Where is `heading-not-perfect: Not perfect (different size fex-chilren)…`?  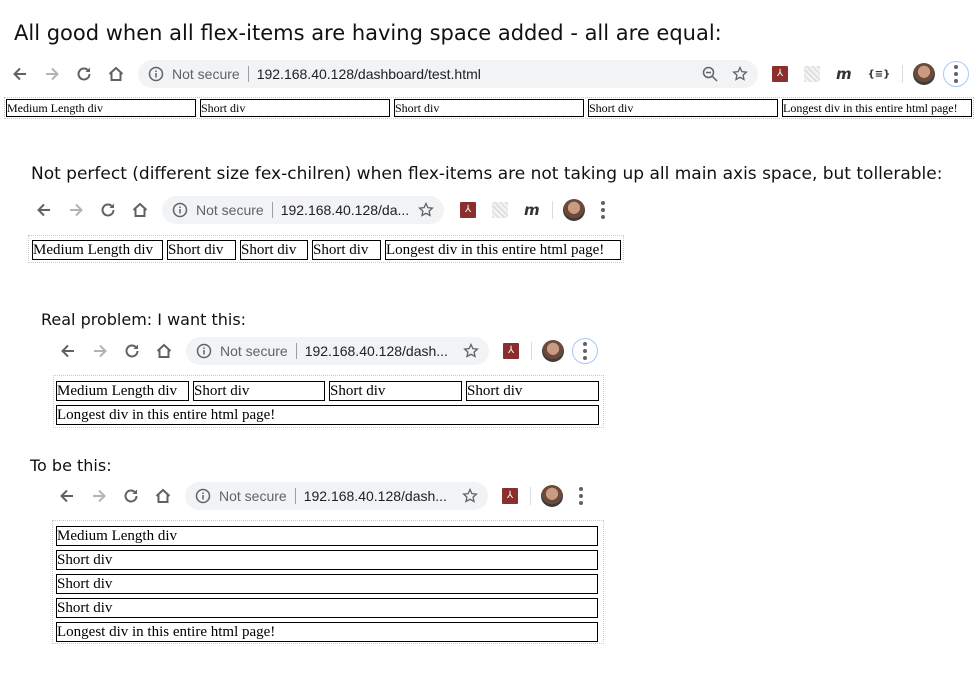 heading-not-perfect: Not perfect (different size fex-chilren)… is located at coordinates (487, 174).